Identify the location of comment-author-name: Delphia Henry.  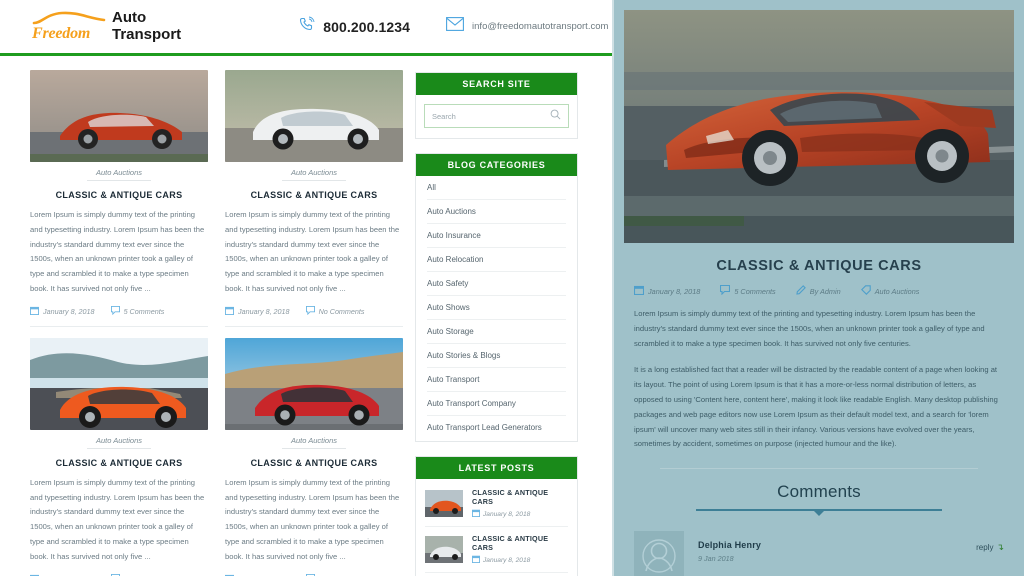
(730, 545).